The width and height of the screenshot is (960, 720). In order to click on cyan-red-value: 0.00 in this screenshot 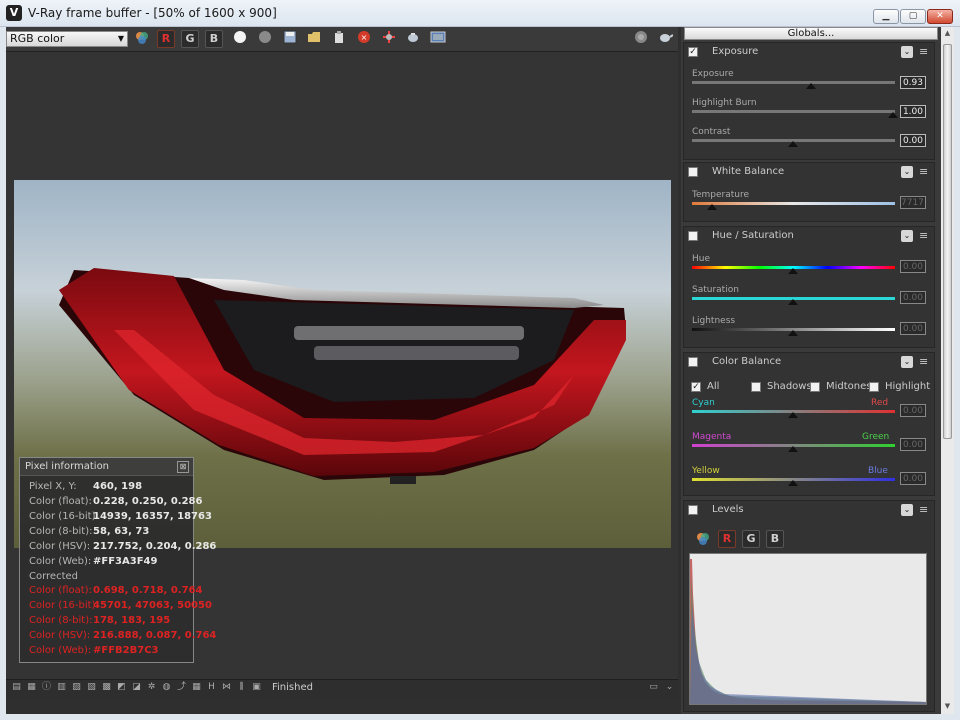, I will do `click(913, 410)`.